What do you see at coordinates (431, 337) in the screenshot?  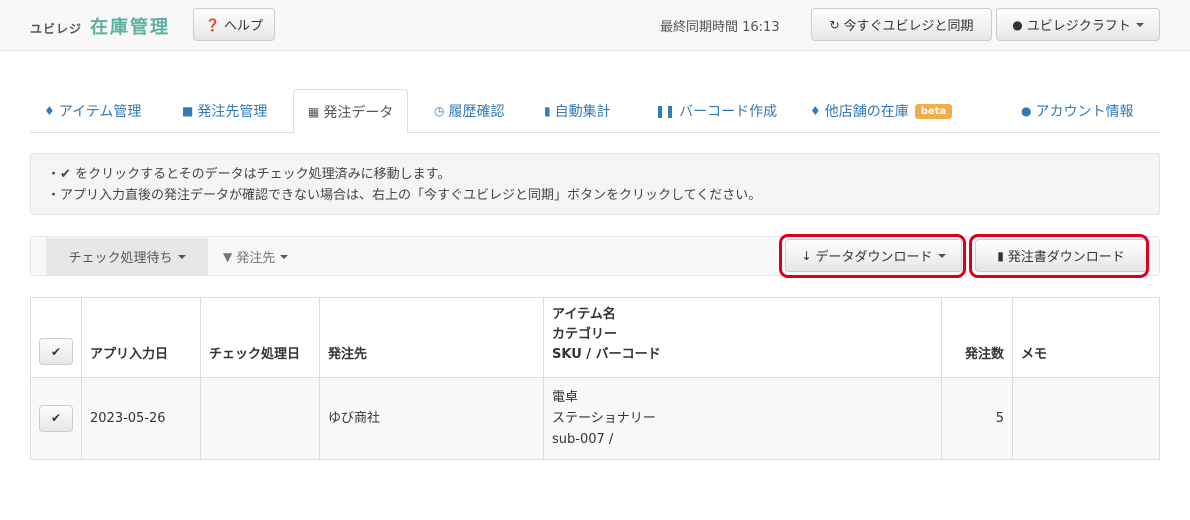 I see `header-supplier: 発注先` at bounding box center [431, 337].